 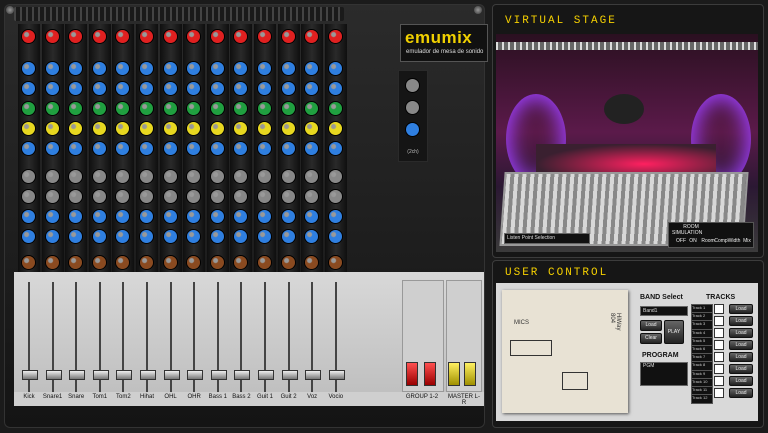 I want to click on band-clear-button: Clear, so click(x=651, y=338).